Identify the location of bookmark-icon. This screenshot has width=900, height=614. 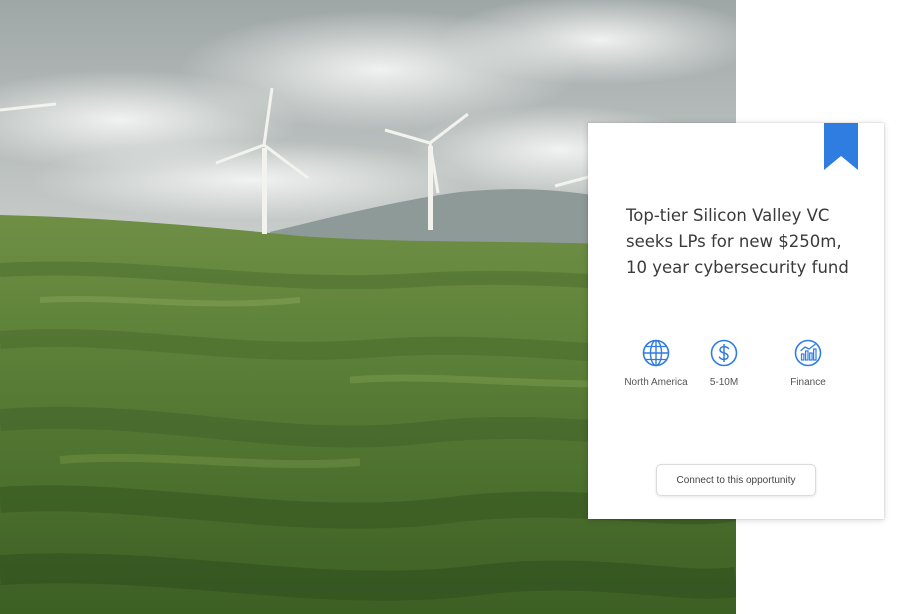
(841, 146).